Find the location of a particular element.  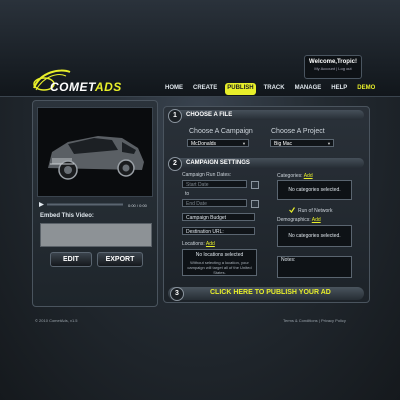

section-1-header: 1 CHOOSE A FILE is located at coordinates (266, 116).